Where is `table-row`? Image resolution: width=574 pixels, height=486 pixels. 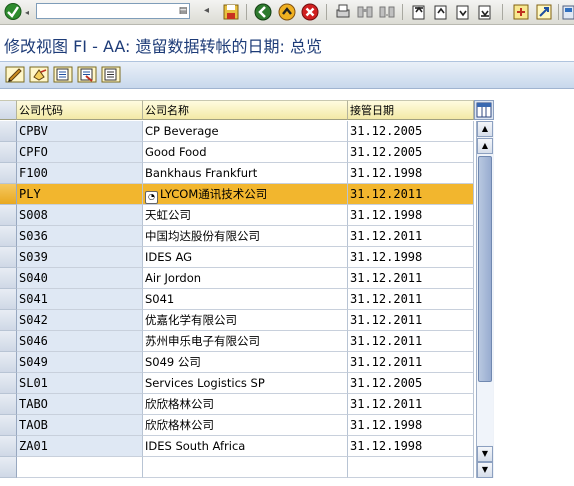 table-row is located at coordinates (248, 467).